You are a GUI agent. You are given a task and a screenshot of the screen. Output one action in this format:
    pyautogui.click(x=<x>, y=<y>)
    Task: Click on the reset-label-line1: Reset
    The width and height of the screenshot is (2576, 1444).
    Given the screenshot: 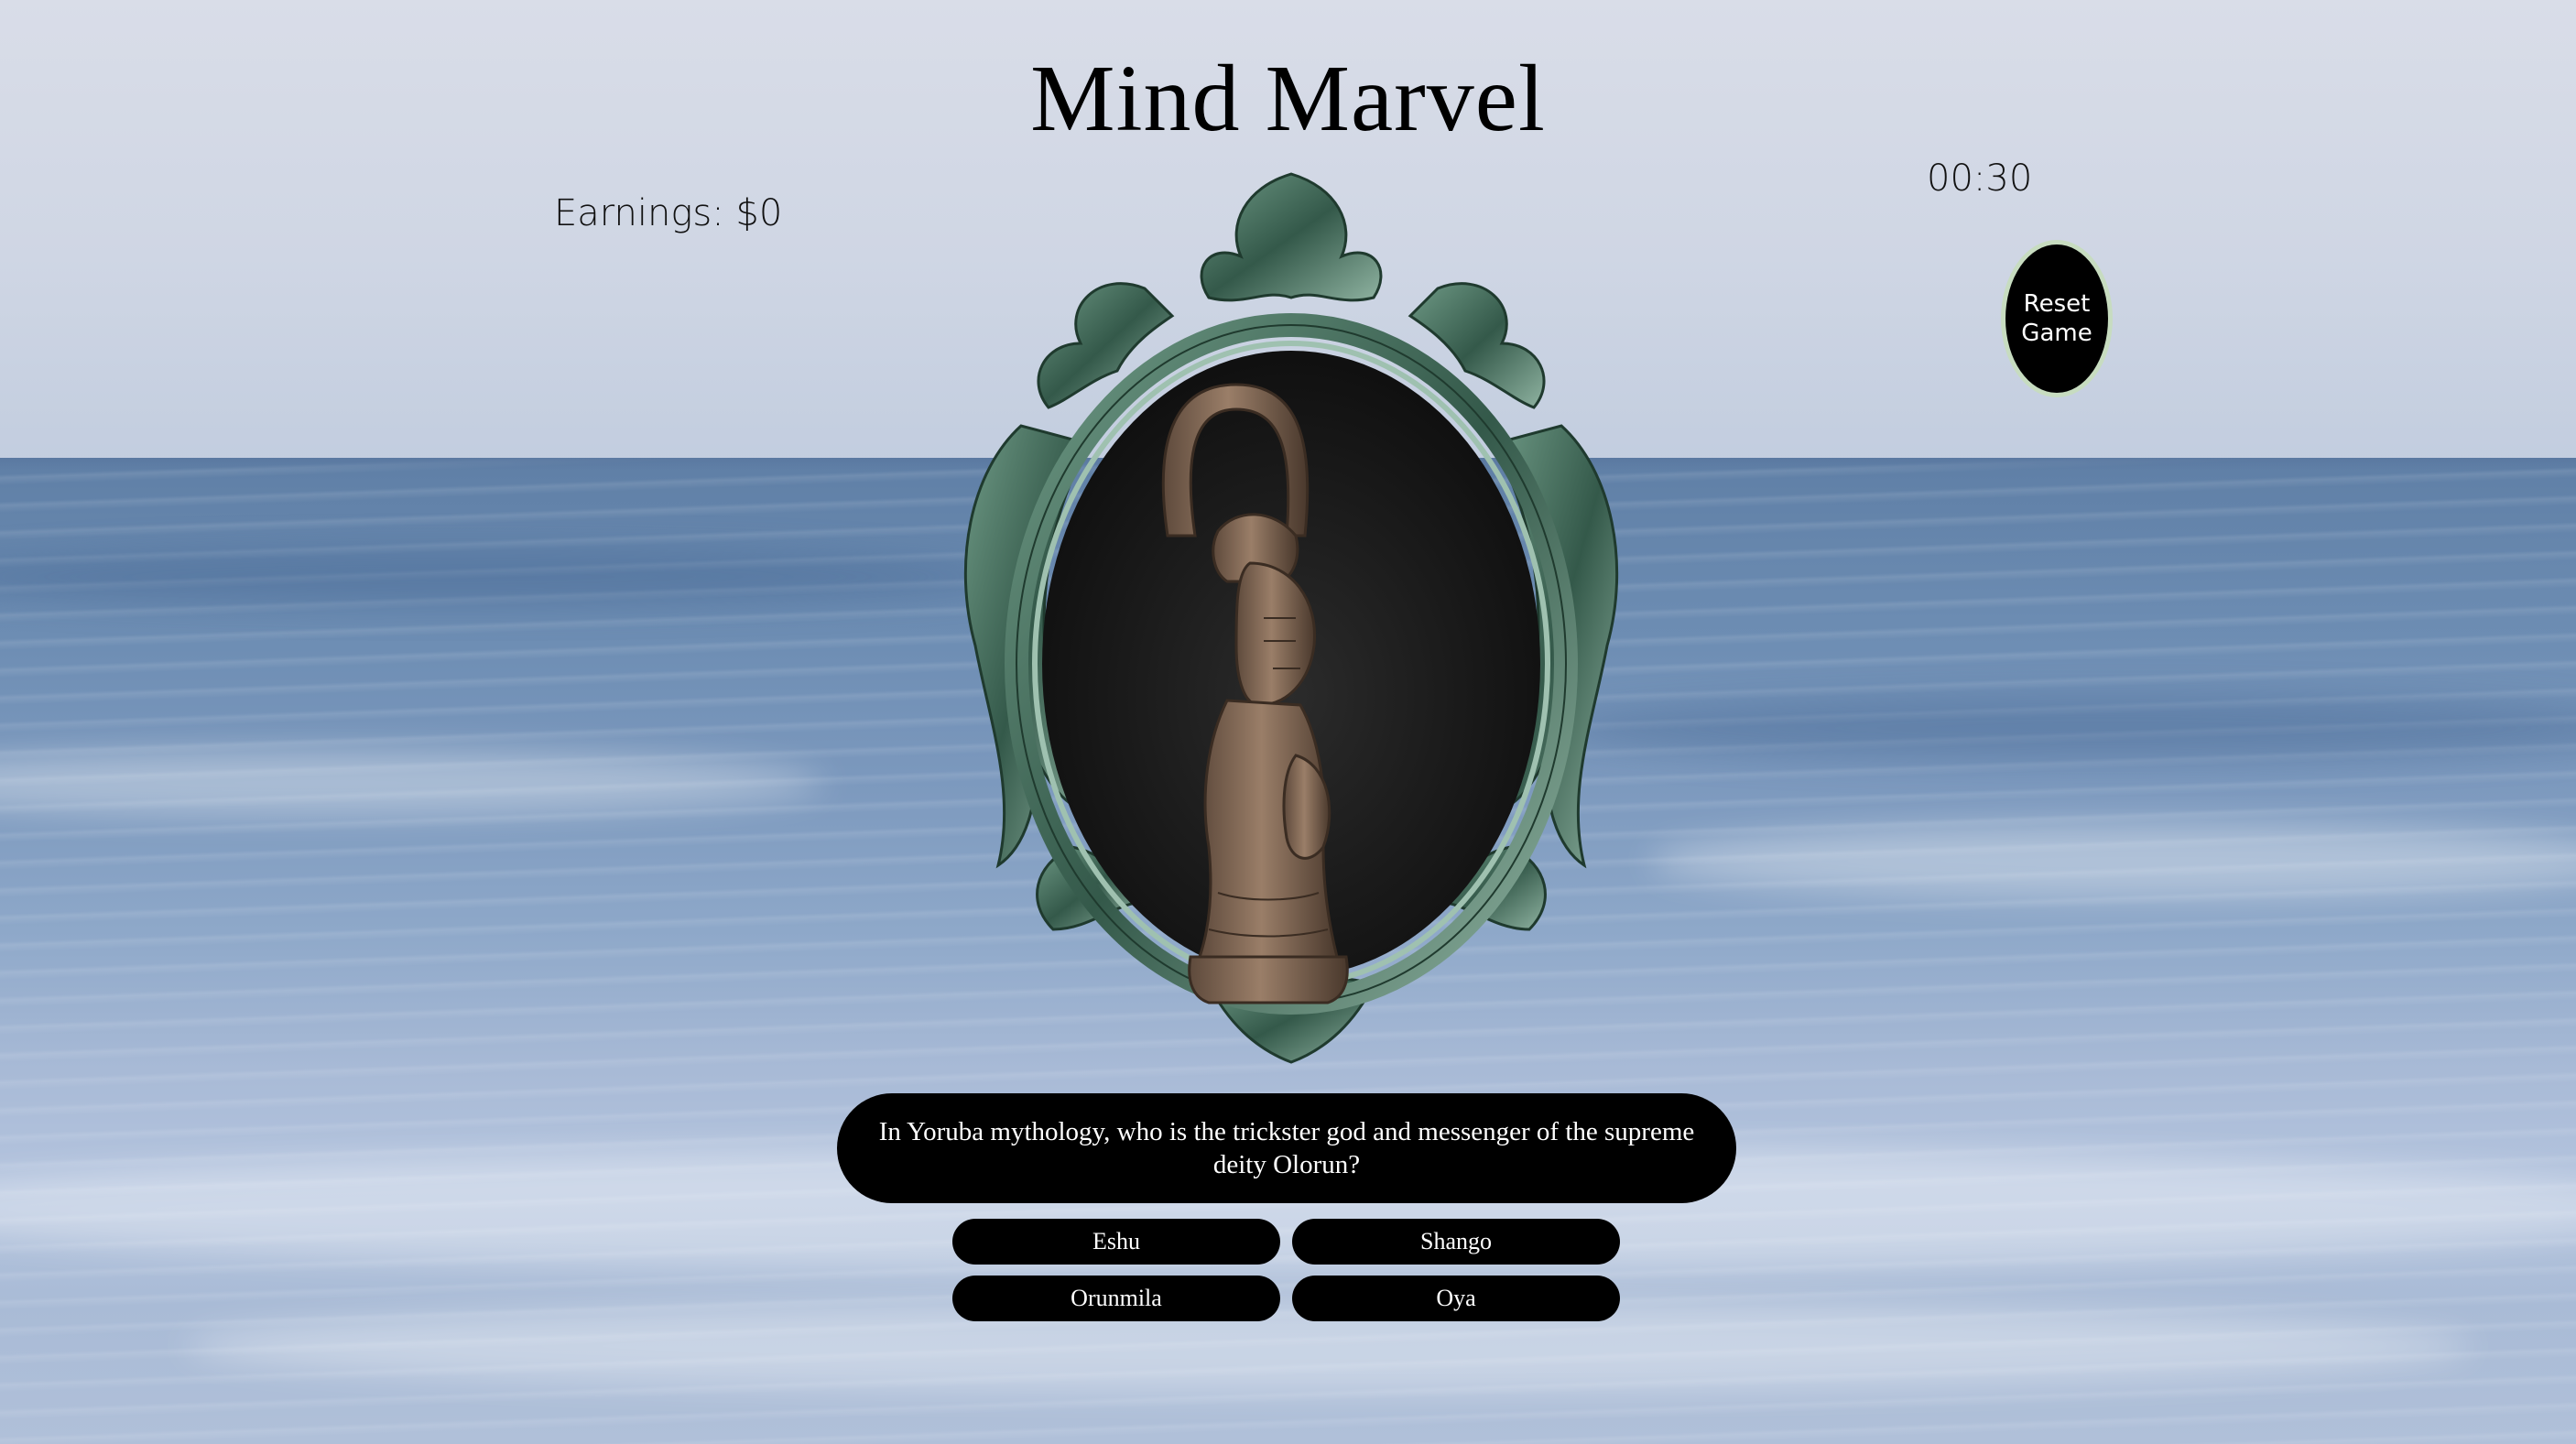 What is the action you would take?
    pyautogui.click(x=2057, y=304)
    